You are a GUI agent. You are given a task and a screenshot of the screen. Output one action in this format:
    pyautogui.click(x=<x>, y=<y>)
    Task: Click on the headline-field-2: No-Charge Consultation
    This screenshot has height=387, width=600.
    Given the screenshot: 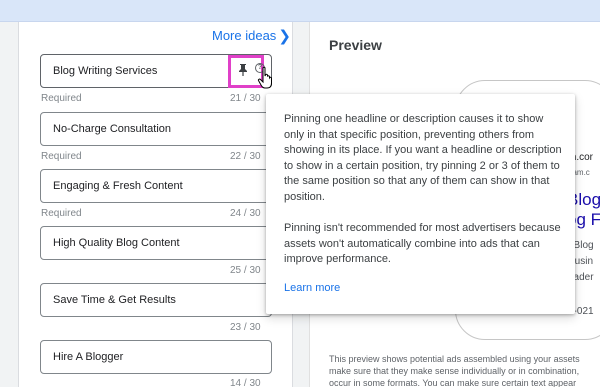 What is the action you would take?
    pyautogui.click(x=156, y=129)
    